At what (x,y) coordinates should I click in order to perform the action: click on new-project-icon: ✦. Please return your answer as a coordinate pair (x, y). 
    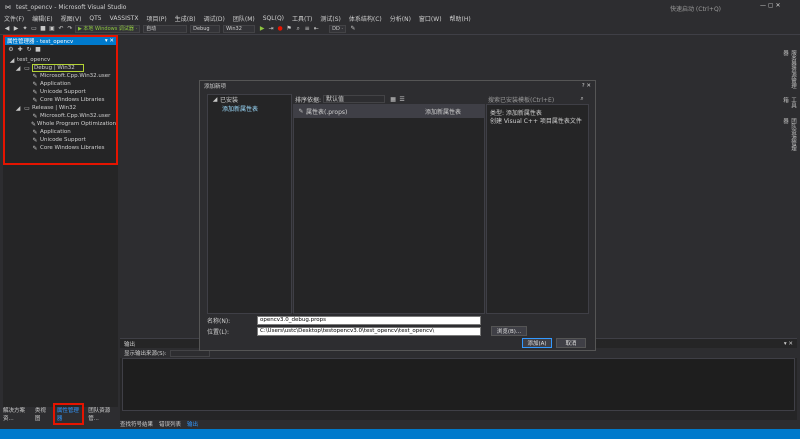
    Looking at the image, I should click on (25, 29).